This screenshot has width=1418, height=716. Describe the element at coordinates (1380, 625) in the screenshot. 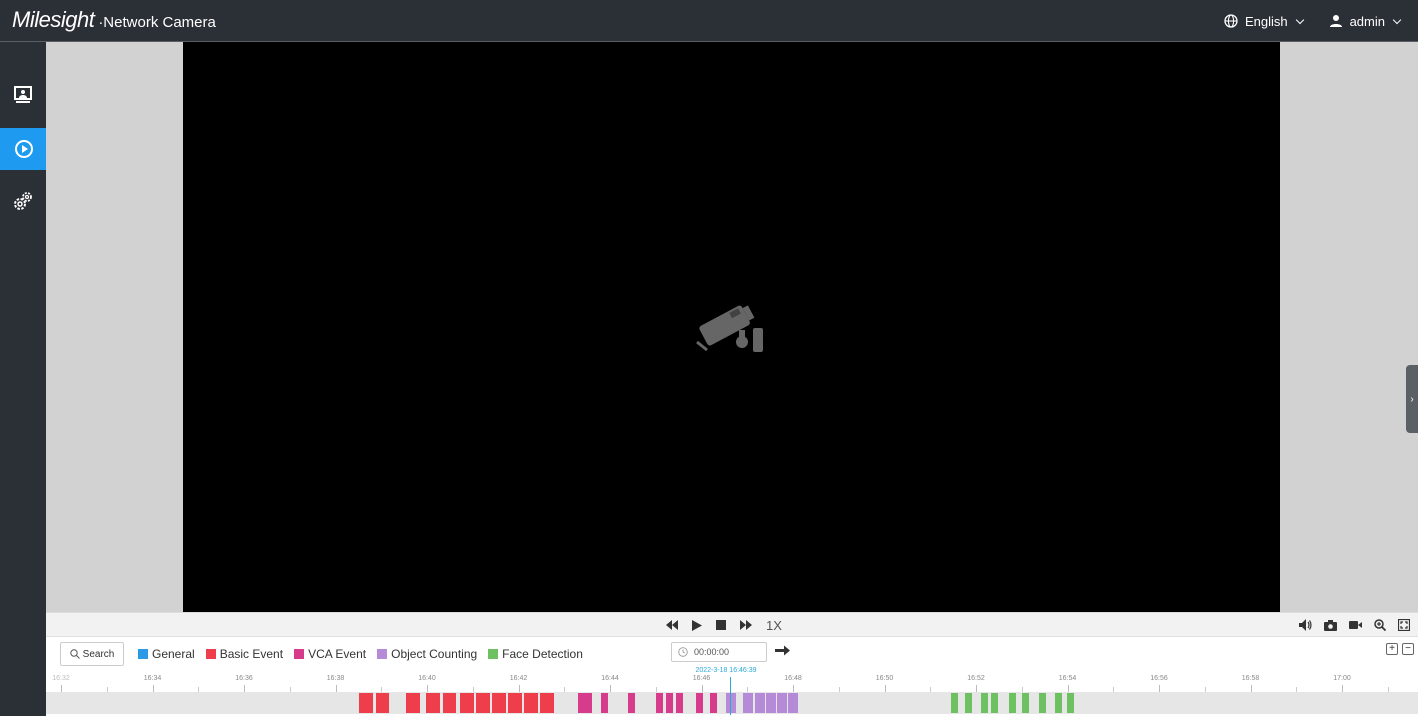

I see `zoom-icon` at that location.